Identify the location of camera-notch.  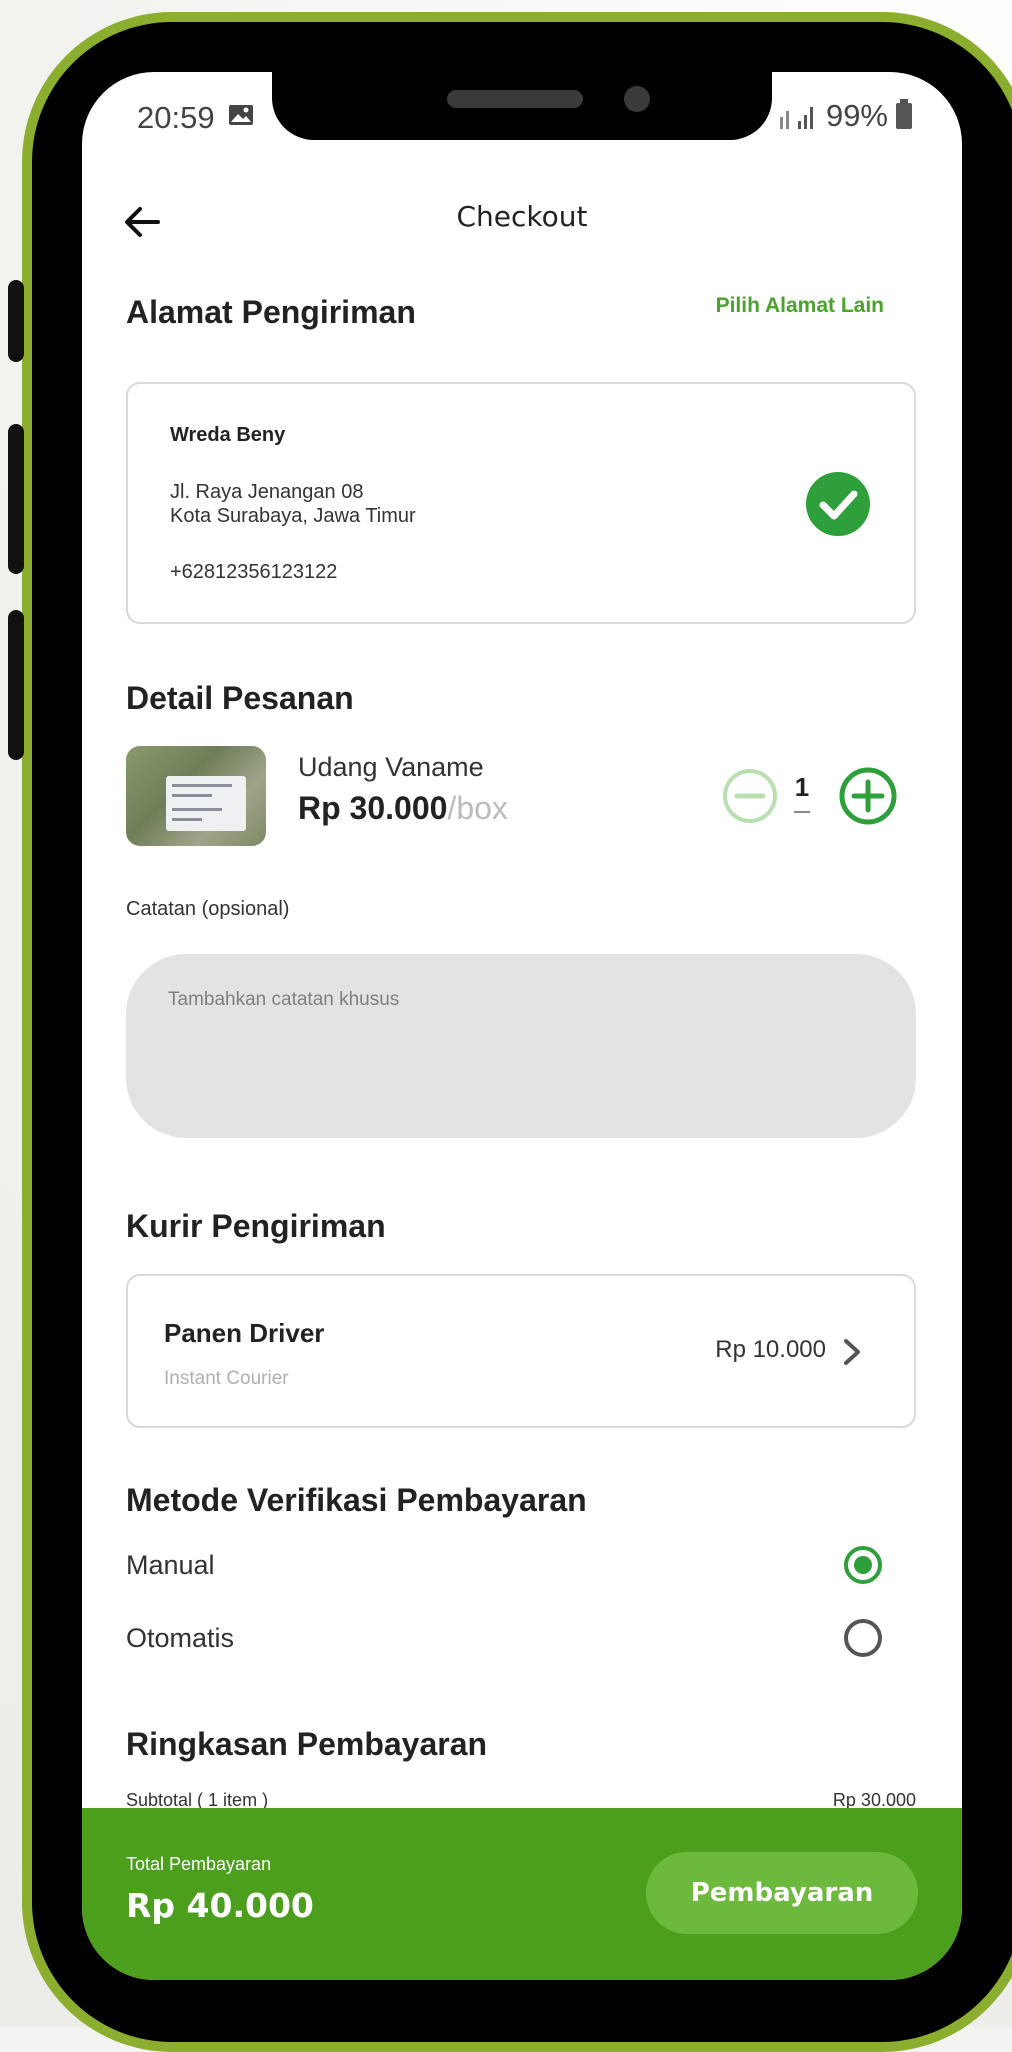
(522, 106).